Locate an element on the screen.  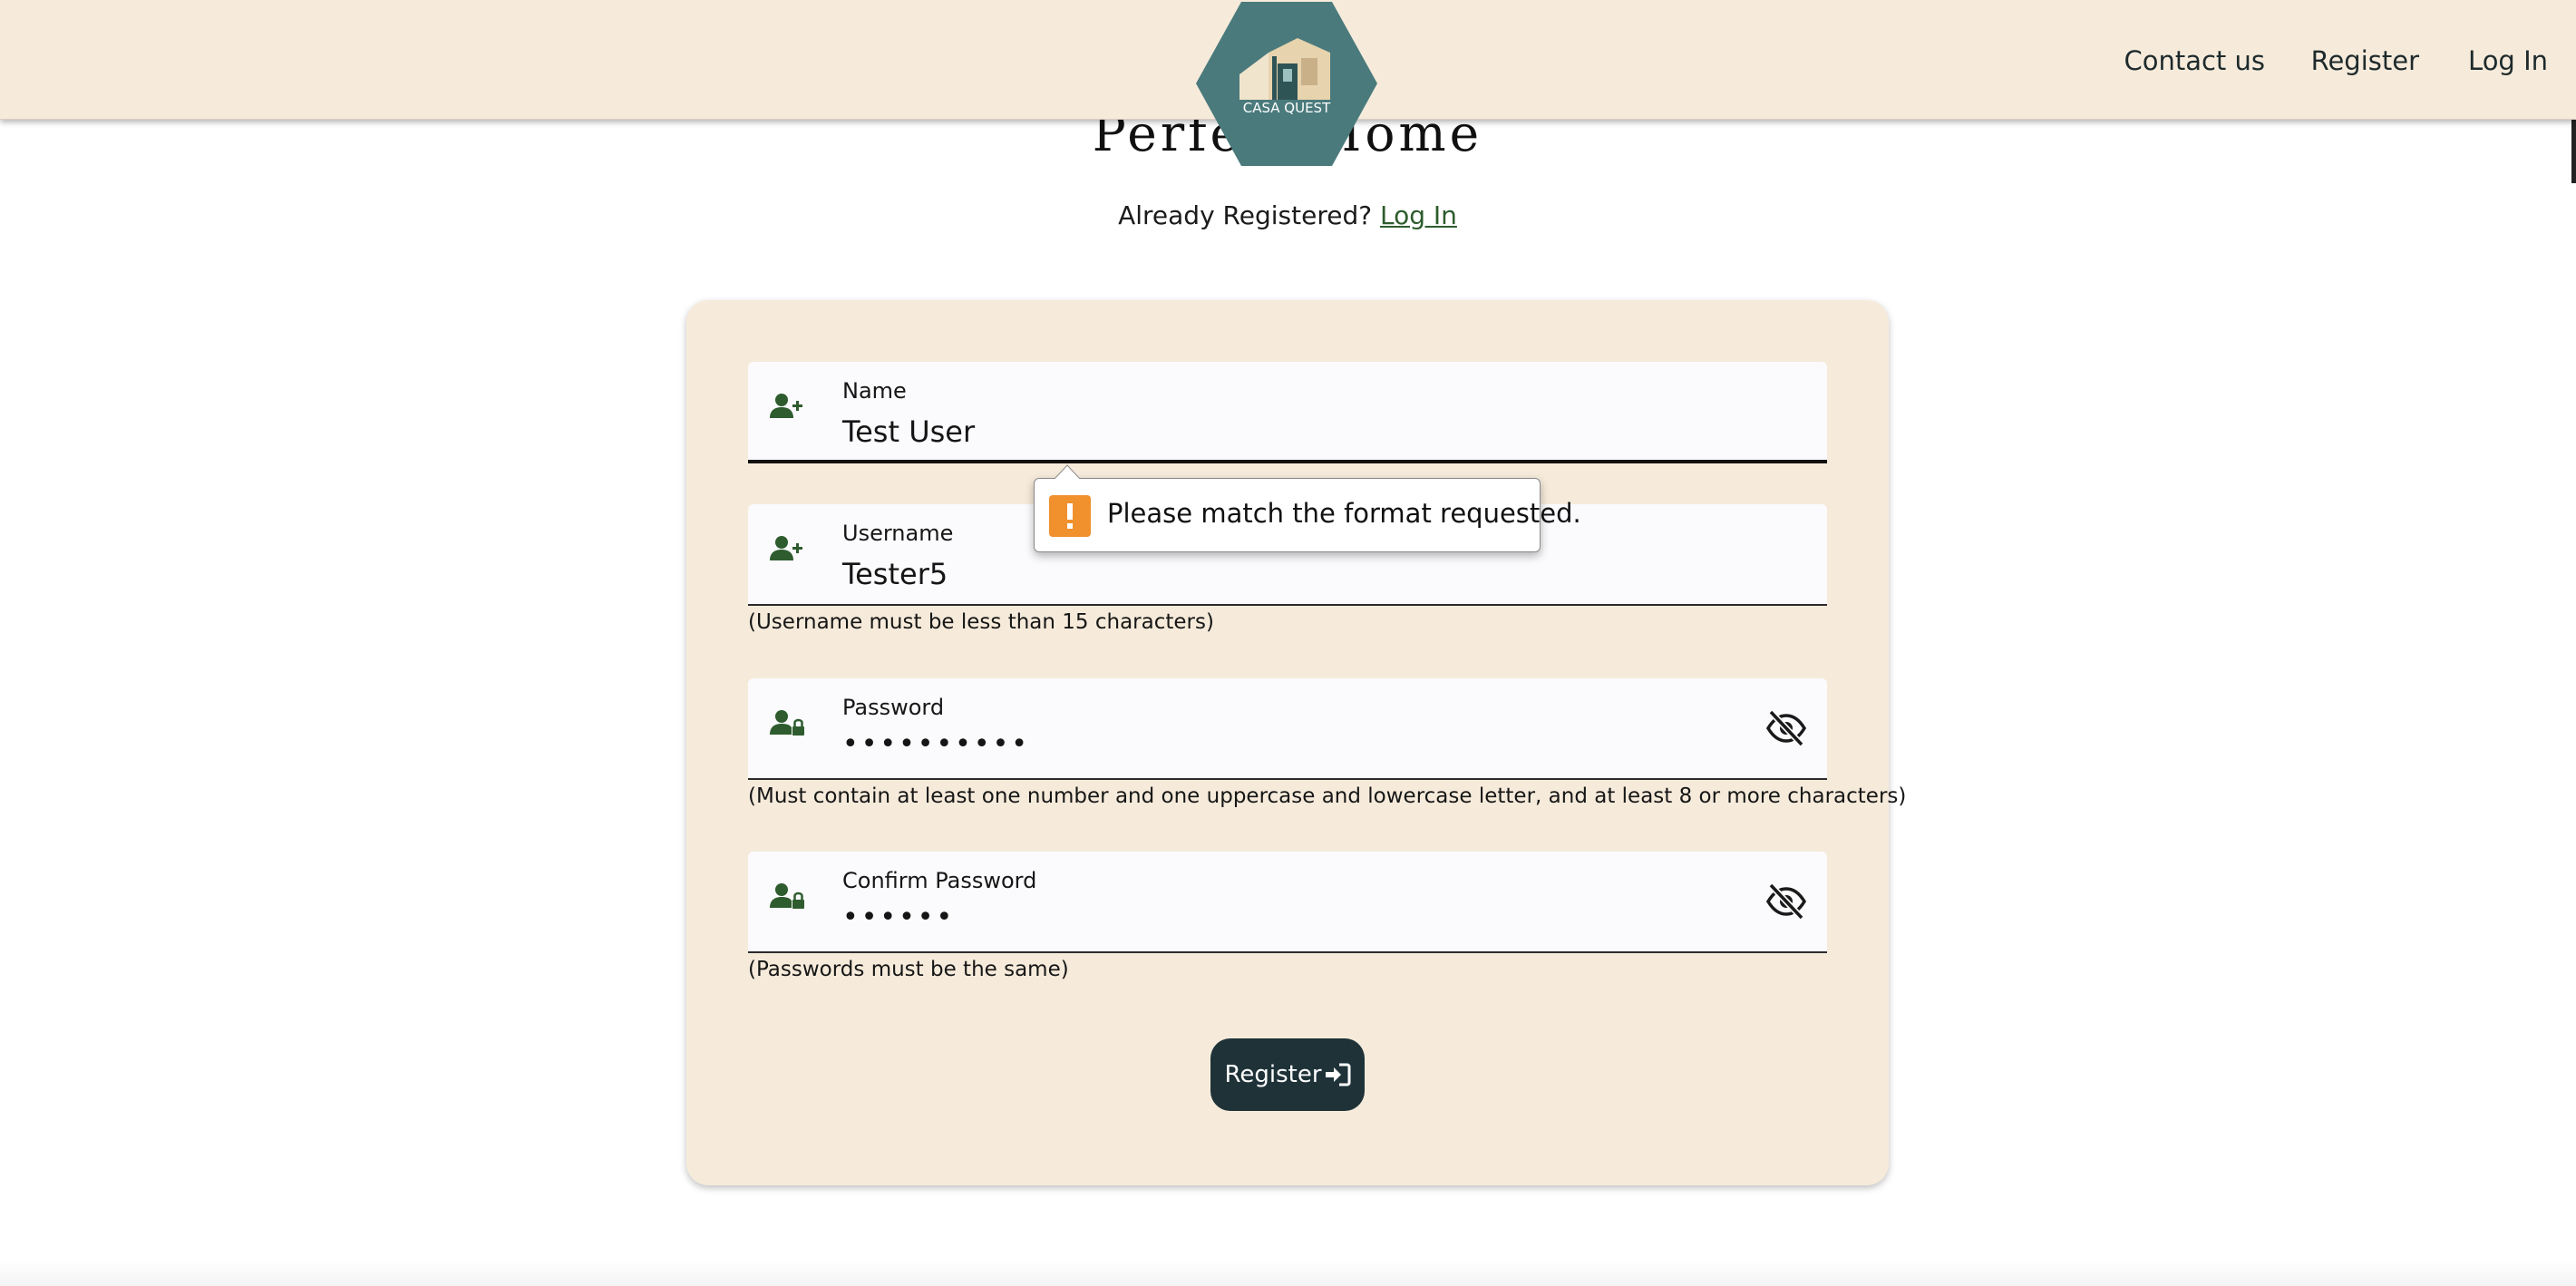
confirm-password-field: Confirm Password •••••• is located at coordinates (1287, 902).